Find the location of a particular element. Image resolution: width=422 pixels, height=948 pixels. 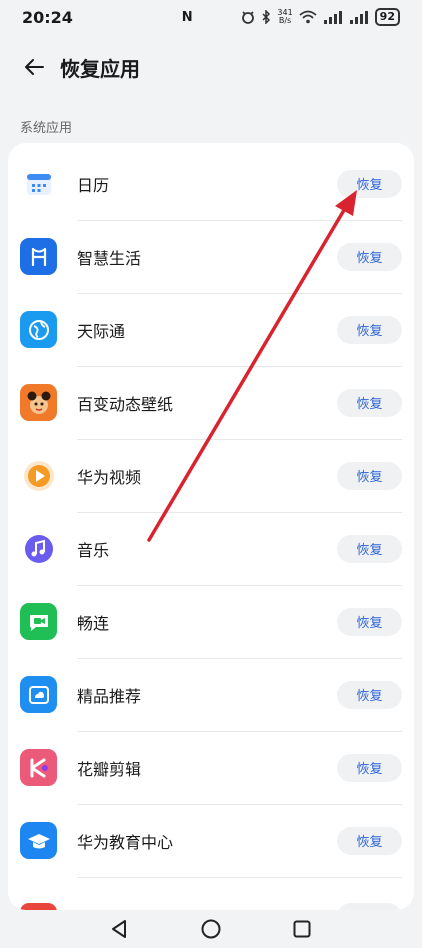

nfc-icon: N is located at coordinates (187, 17).